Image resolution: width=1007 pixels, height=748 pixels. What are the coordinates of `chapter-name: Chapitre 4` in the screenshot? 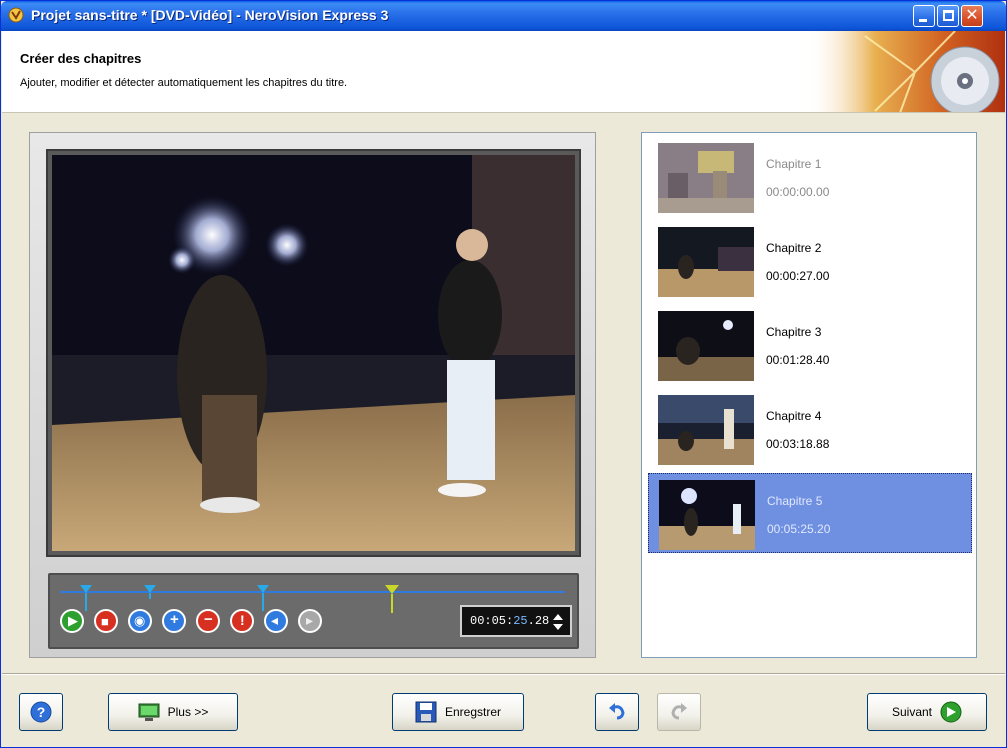 It's located at (794, 416).